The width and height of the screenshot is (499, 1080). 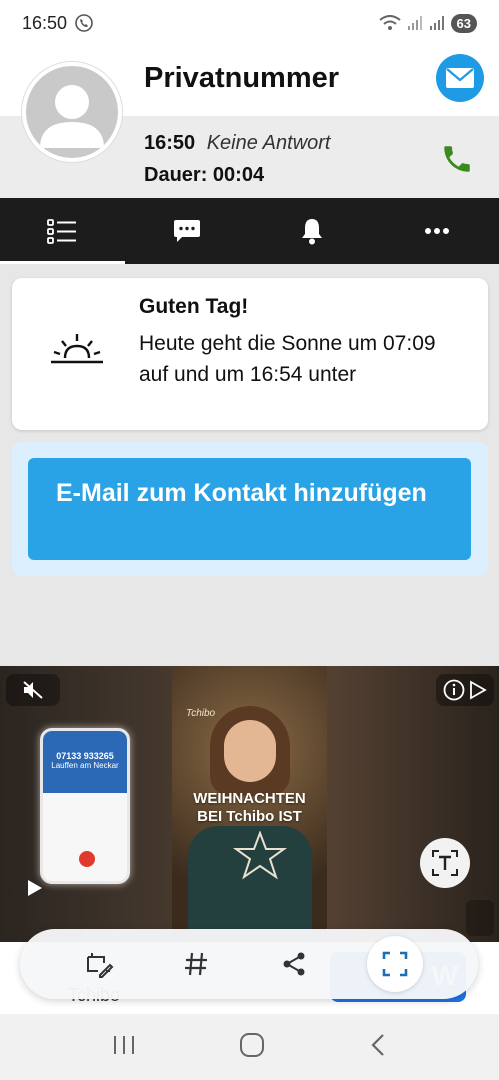 What do you see at coordinates (72, 116) in the screenshot?
I see `person-icon` at bounding box center [72, 116].